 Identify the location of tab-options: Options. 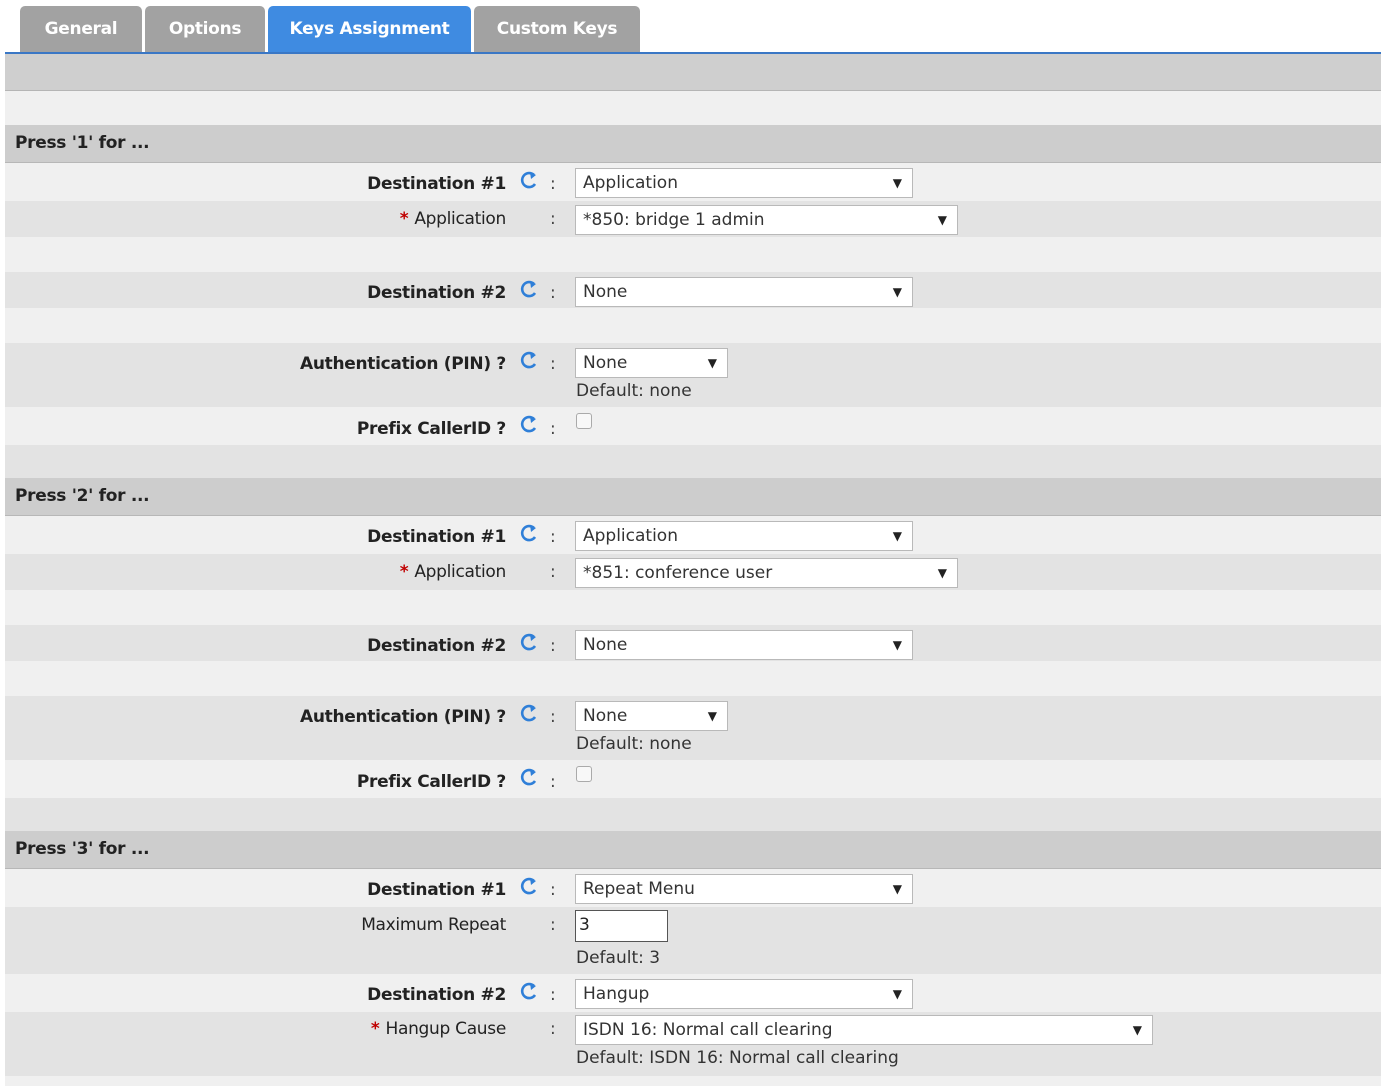
(205, 29).